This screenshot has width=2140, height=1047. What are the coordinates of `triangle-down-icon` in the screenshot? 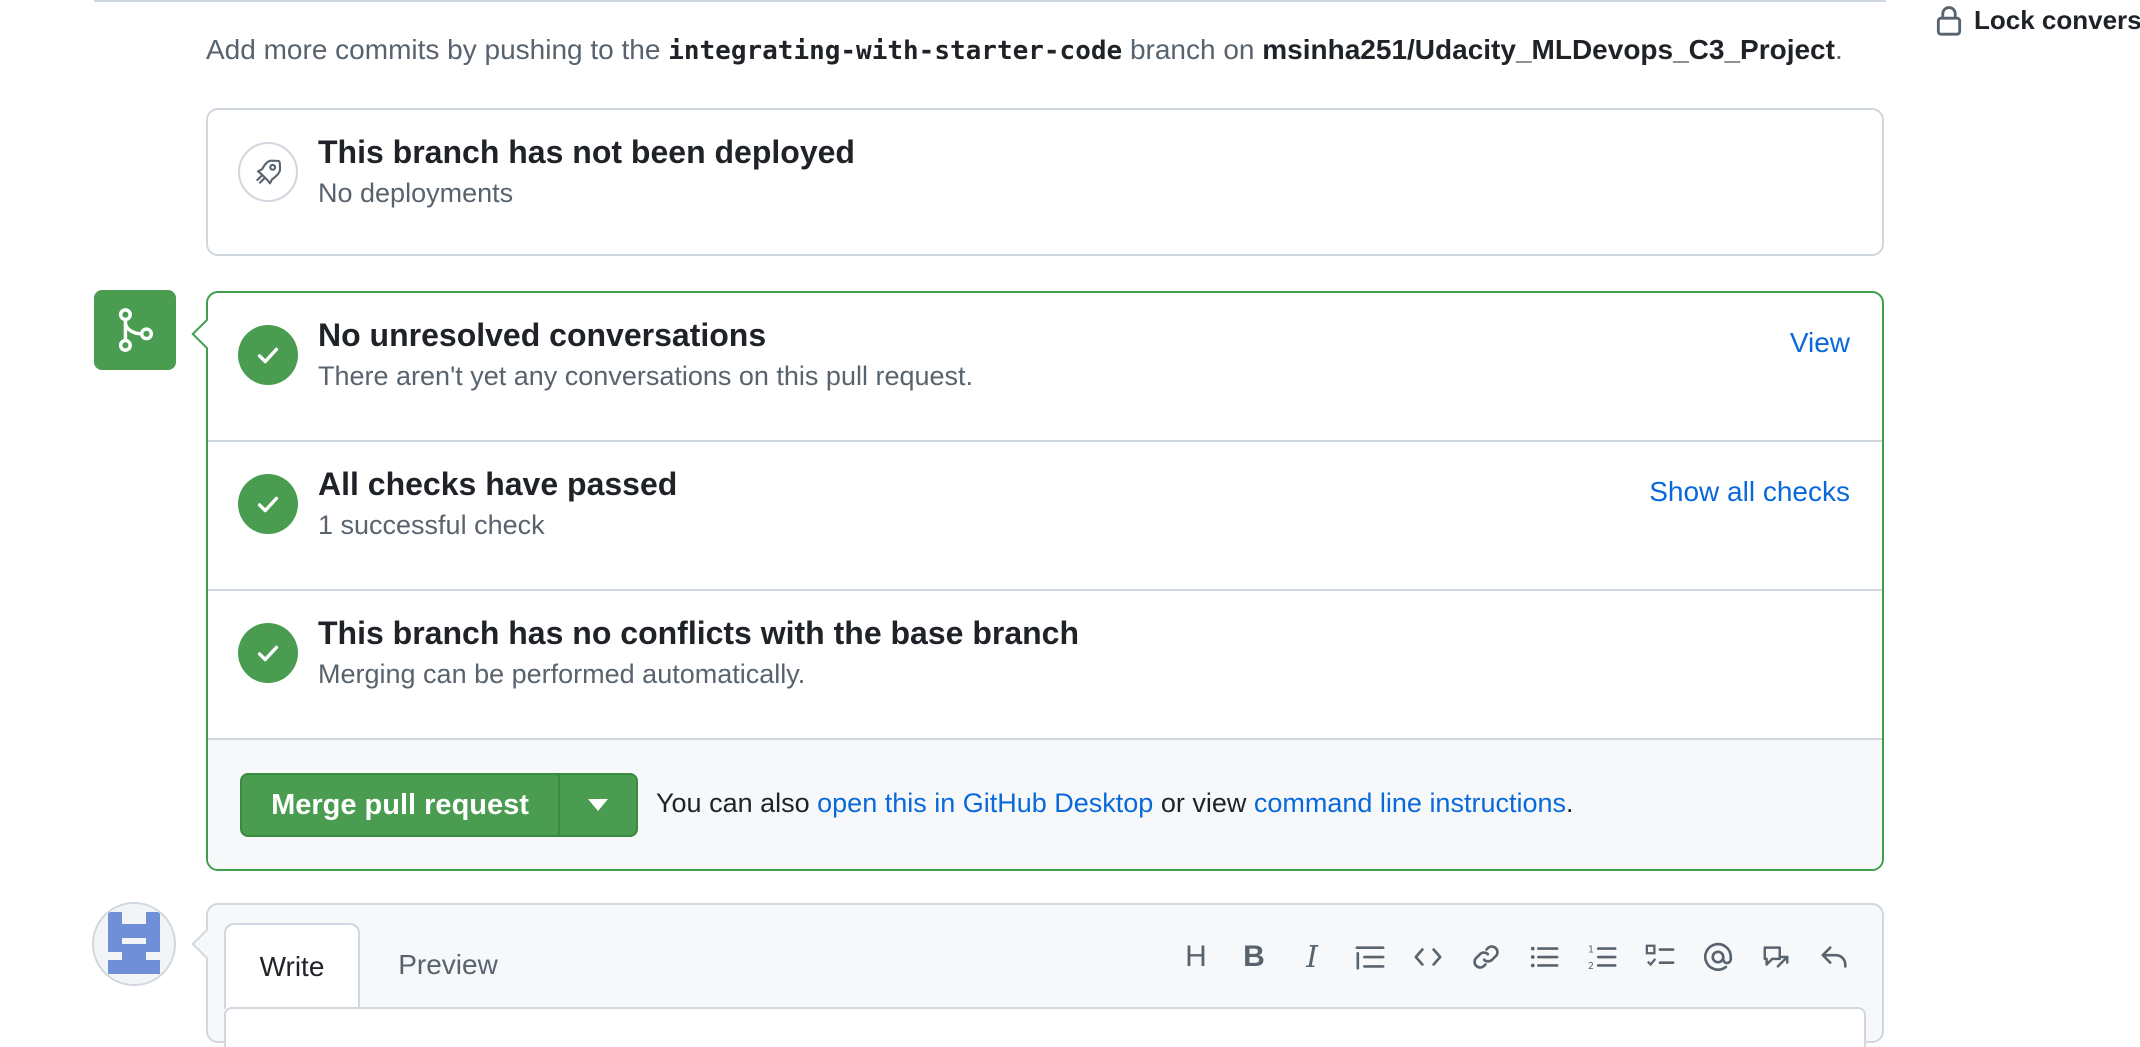 It's located at (598, 805).